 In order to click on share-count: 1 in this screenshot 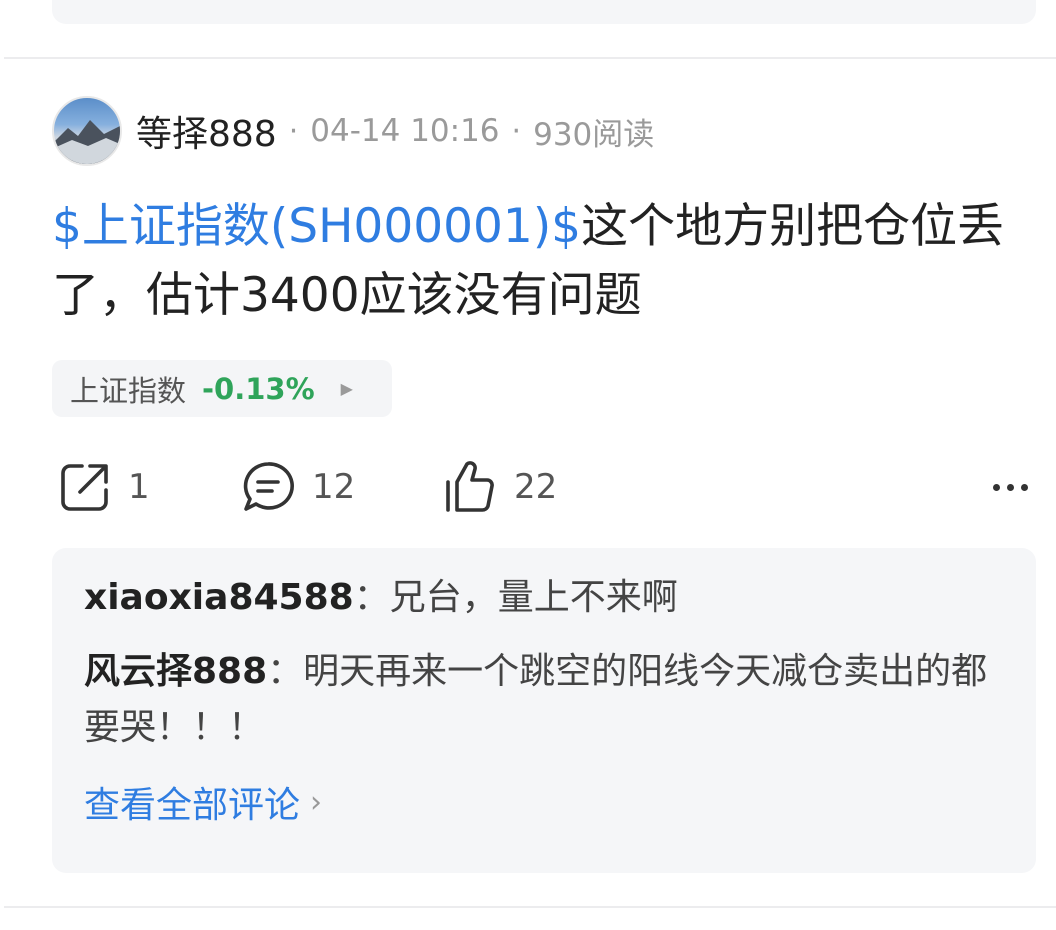, I will do `click(139, 487)`.